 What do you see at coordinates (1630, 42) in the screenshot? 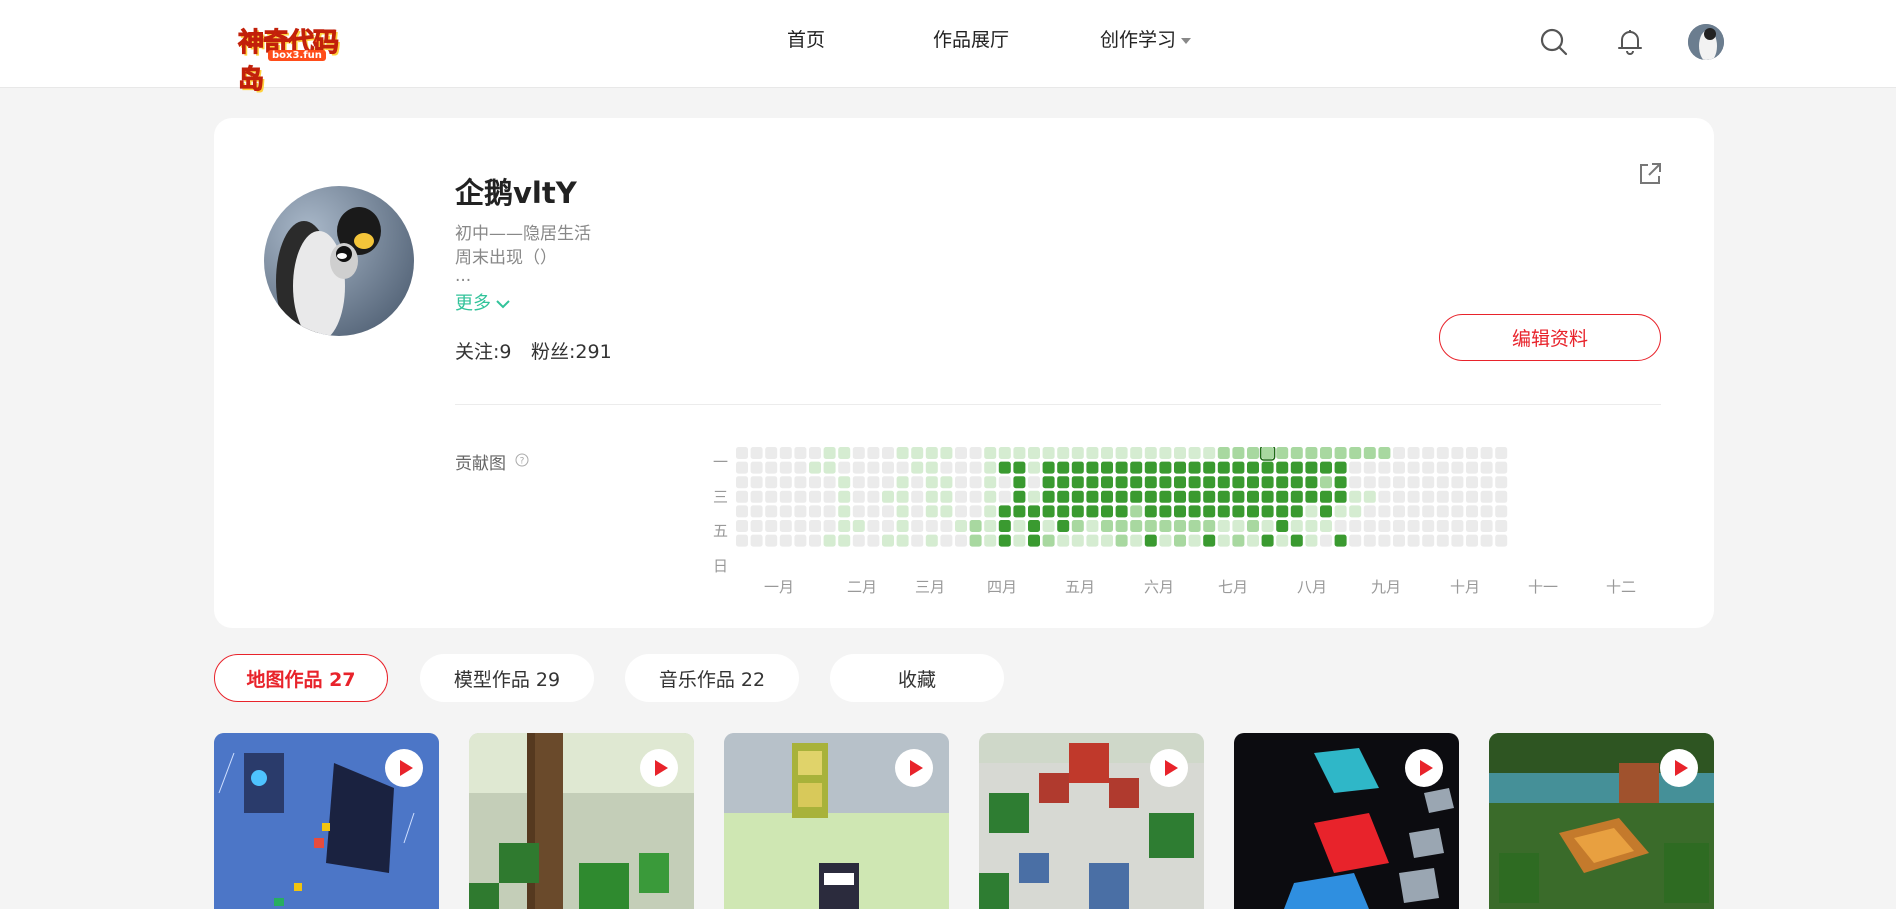
I see `bell-icon` at bounding box center [1630, 42].